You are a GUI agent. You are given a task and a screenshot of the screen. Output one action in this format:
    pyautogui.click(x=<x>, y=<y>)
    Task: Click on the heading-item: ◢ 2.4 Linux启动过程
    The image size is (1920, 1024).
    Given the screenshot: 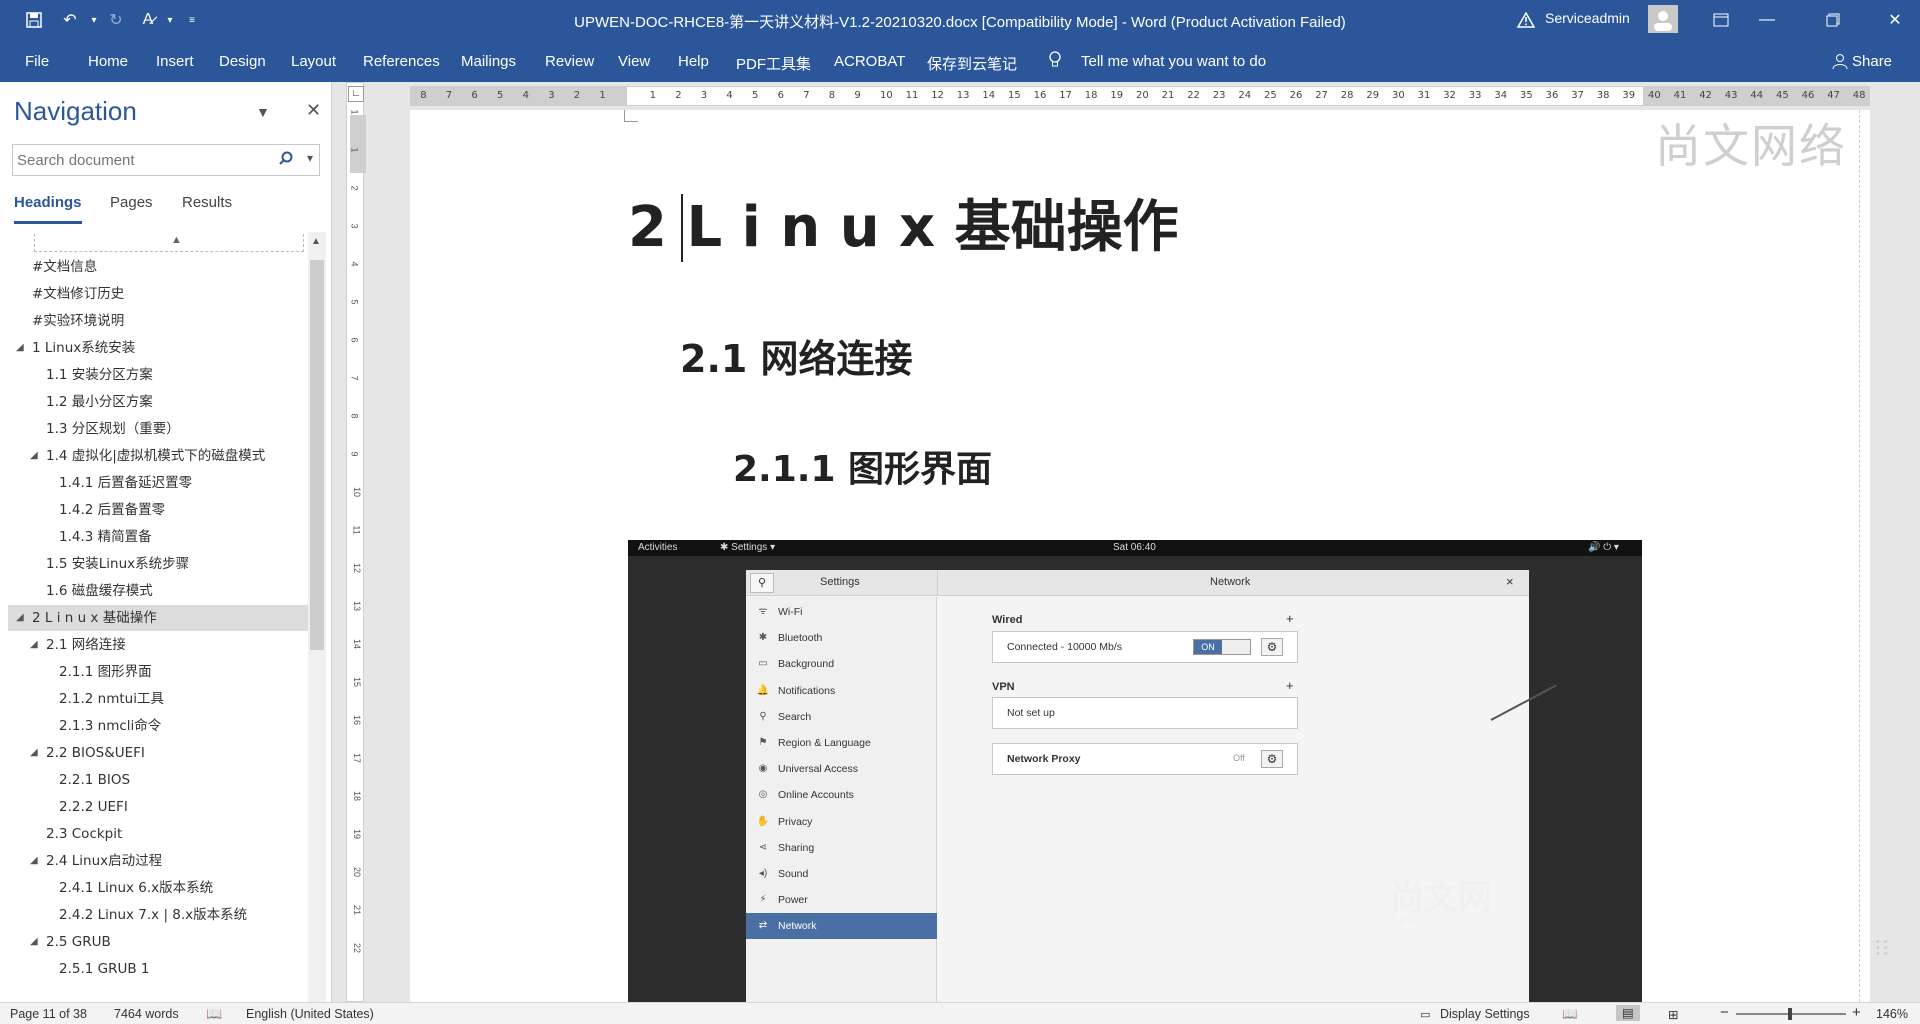 What is the action you would take?
    pyautogui.click(x=158, y=861)
    